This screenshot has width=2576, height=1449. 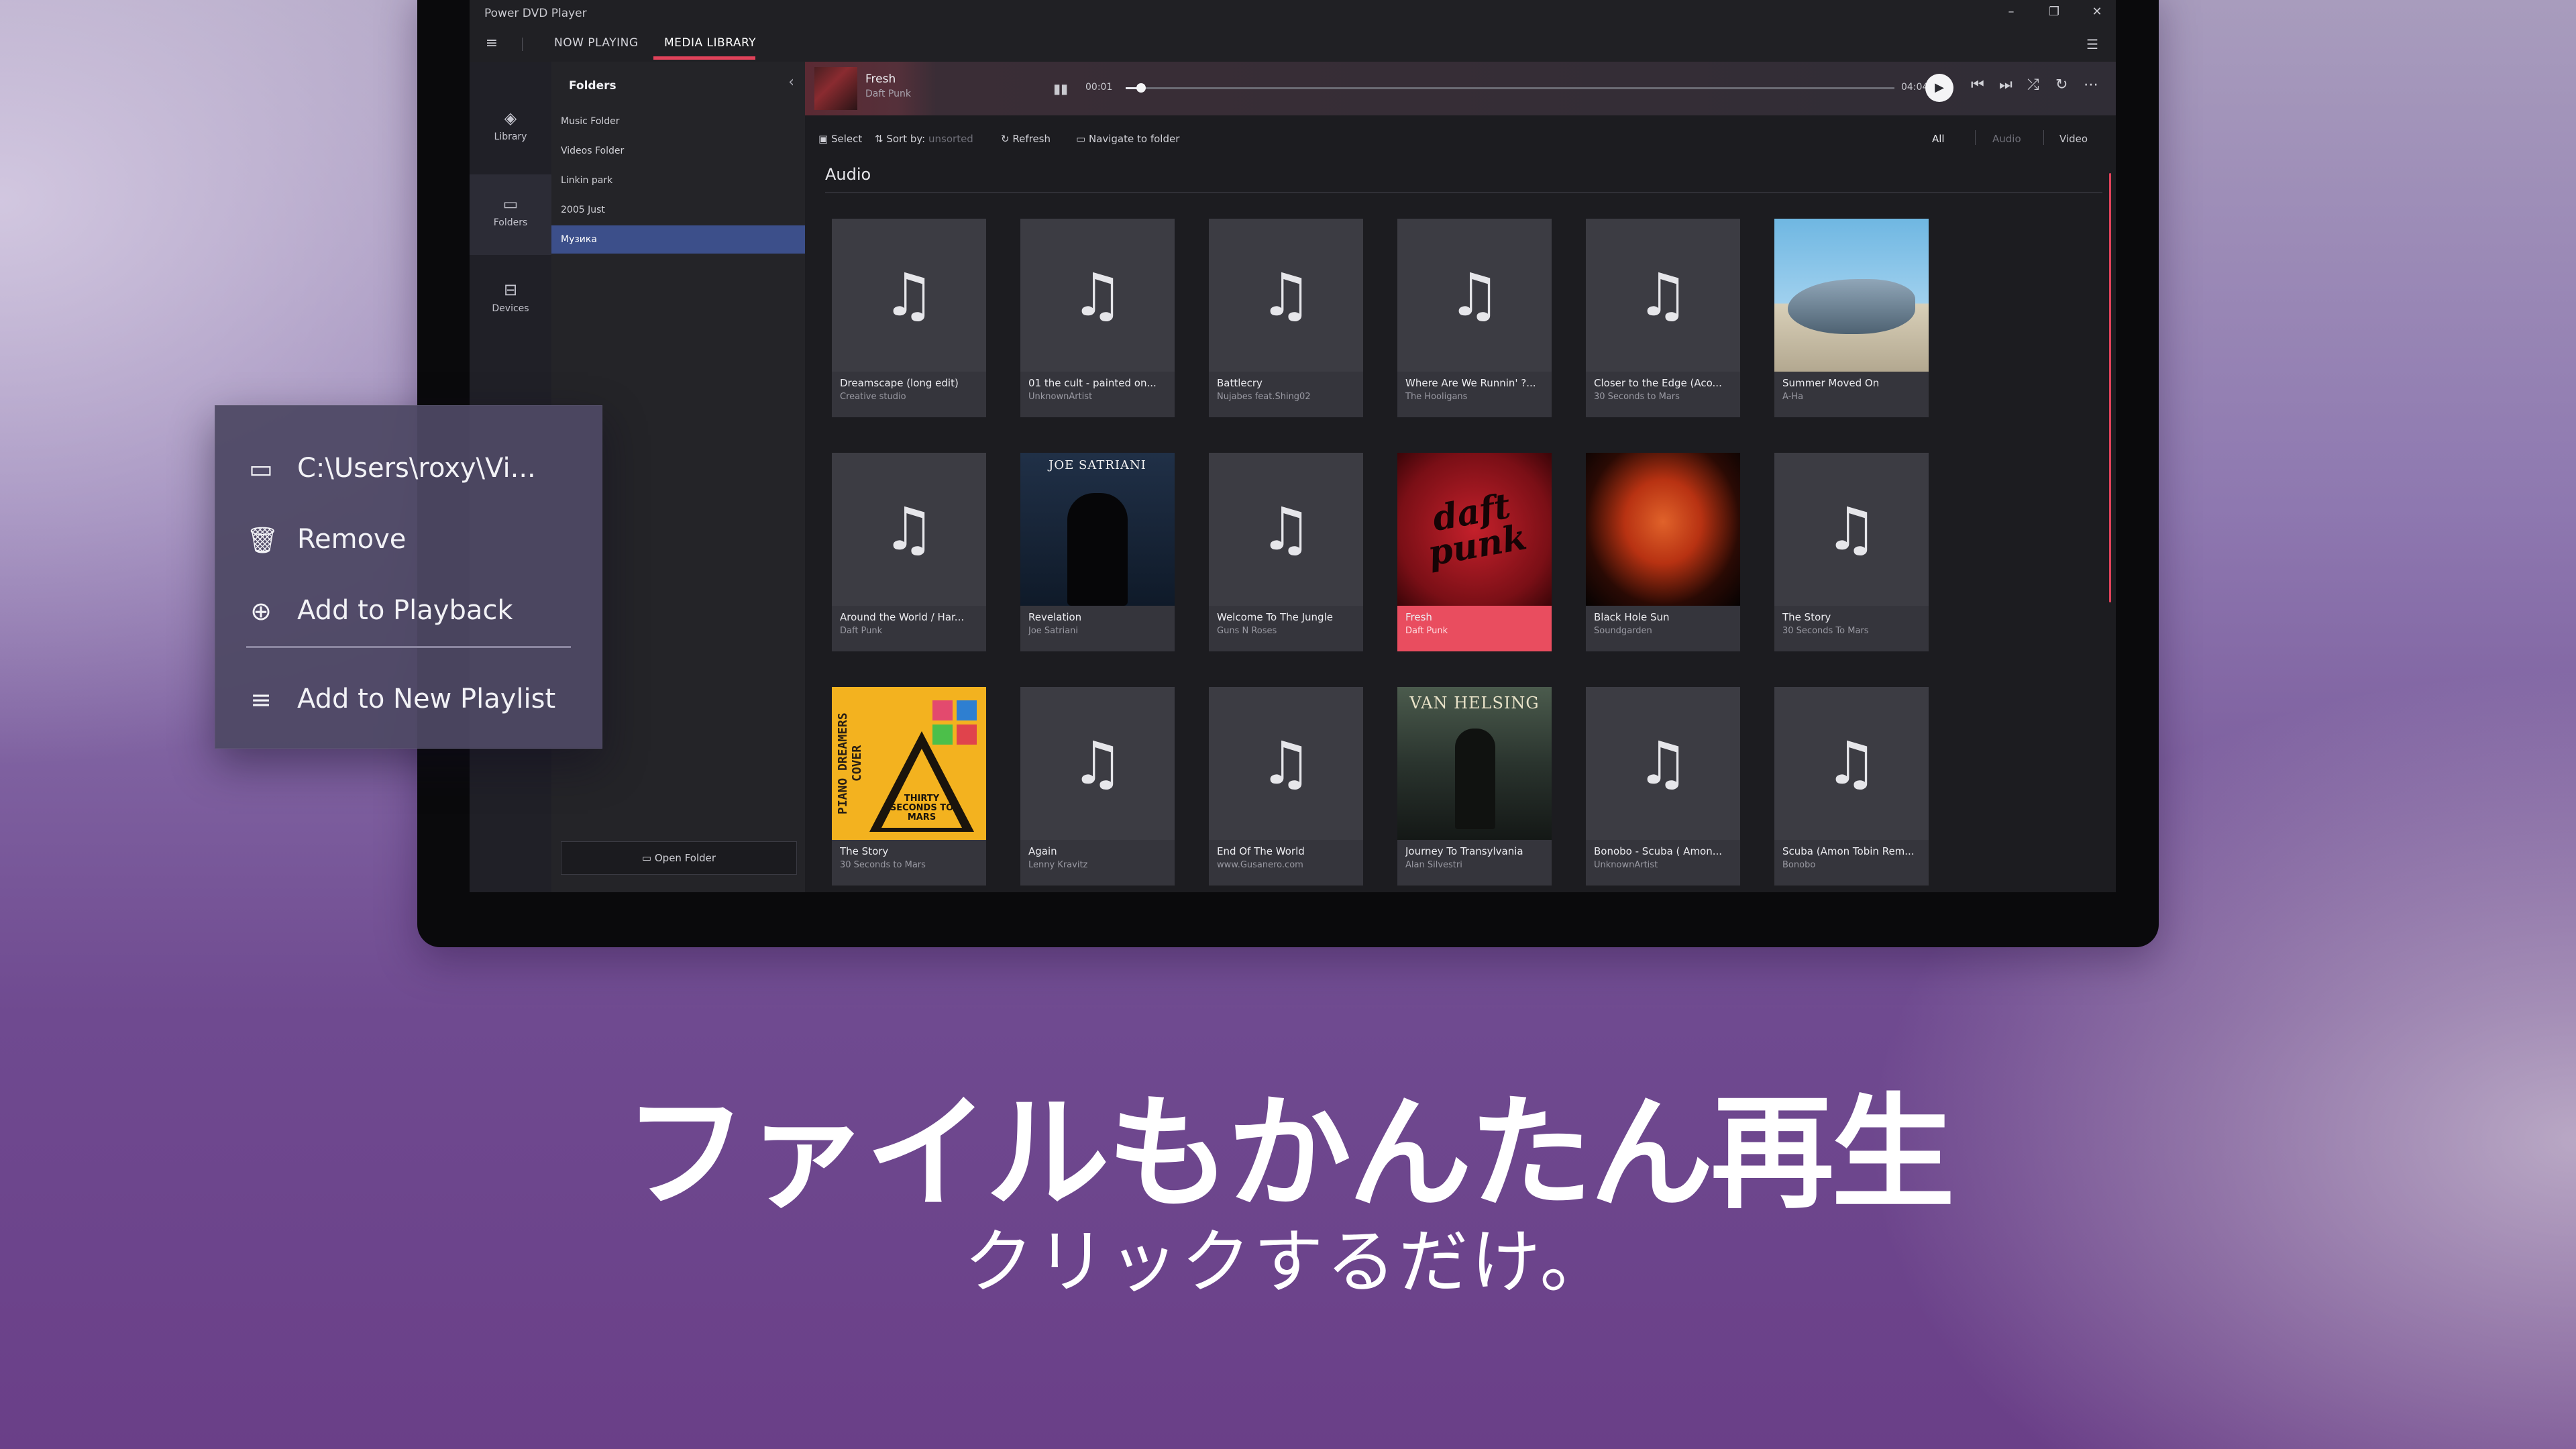 I want to click on queue-icon: ☰, so click(x=2092, y=44).